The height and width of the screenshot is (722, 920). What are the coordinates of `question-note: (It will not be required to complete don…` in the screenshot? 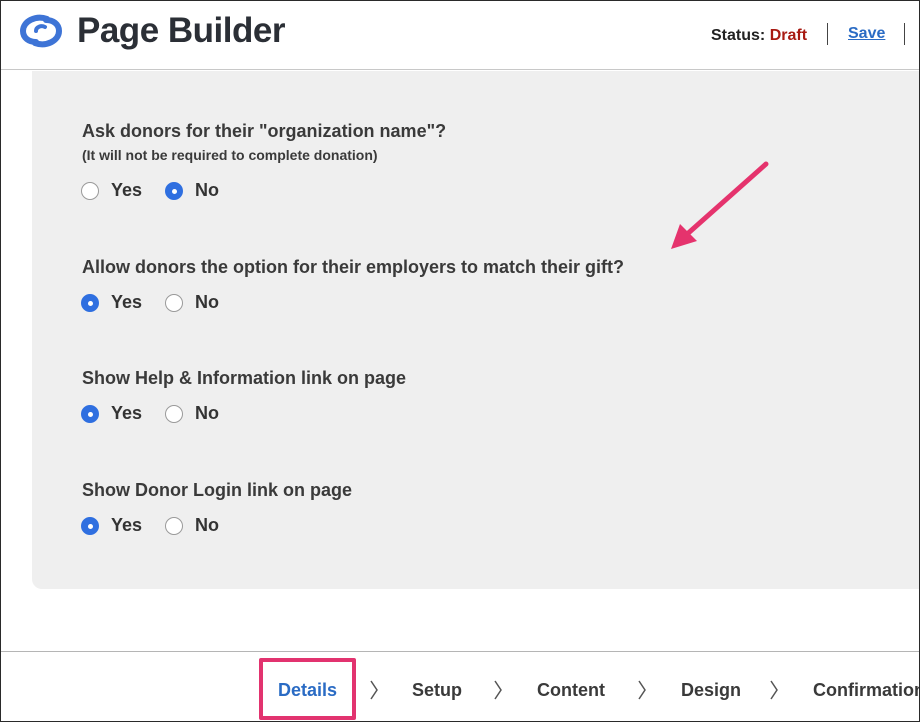 It's located at (230, 155).